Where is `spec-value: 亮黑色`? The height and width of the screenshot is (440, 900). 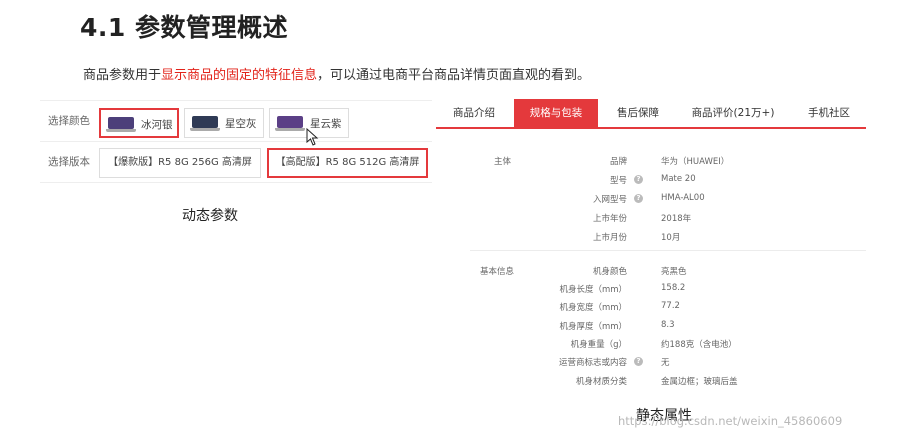
spec-value: 亮黑色 is located at coordinates (674, 272).